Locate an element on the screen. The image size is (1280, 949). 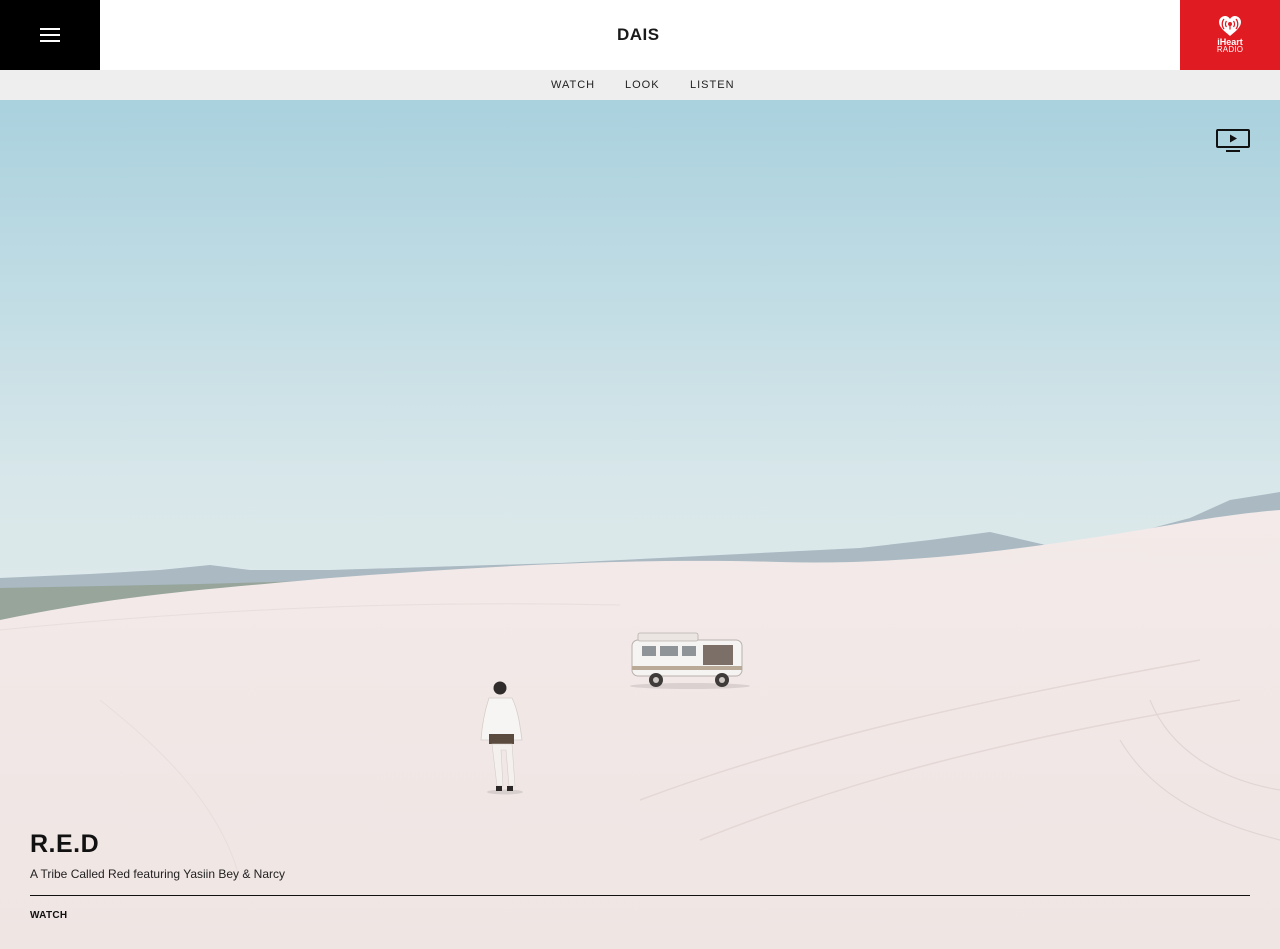
iheart-radio-icon is located at coordinates (1230, 26).